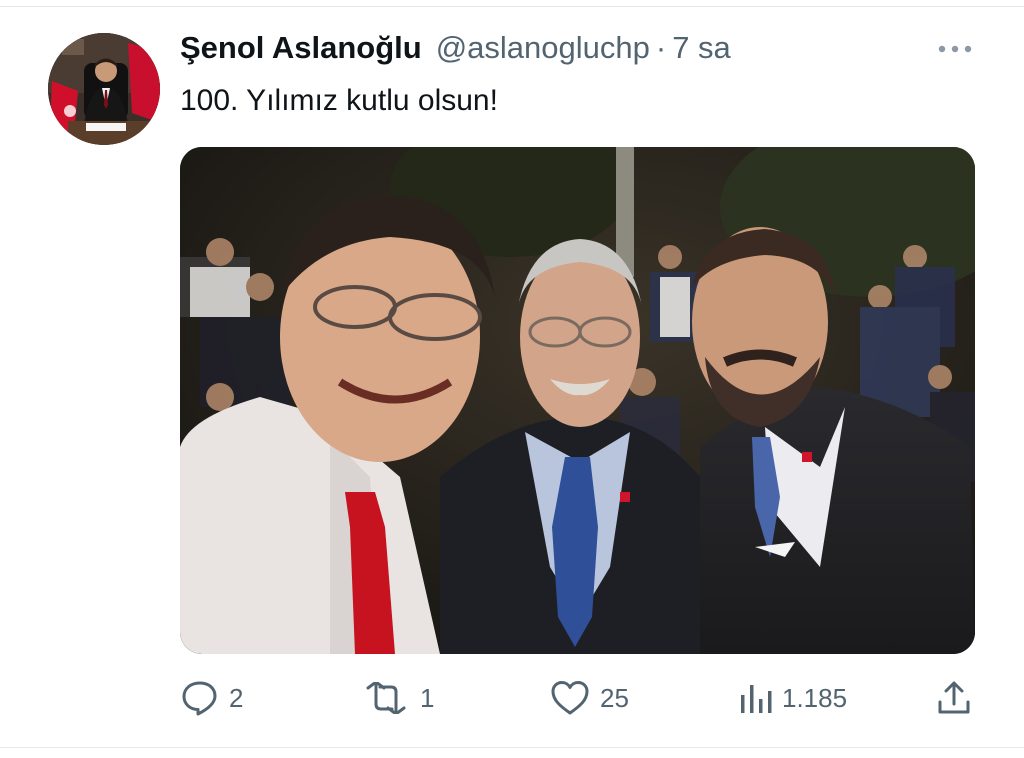 The image size is (1024, 758). What do you see at coordinates (756, 699) in the screenshot?
I see `views-icon` at bounding box center [756, 699].